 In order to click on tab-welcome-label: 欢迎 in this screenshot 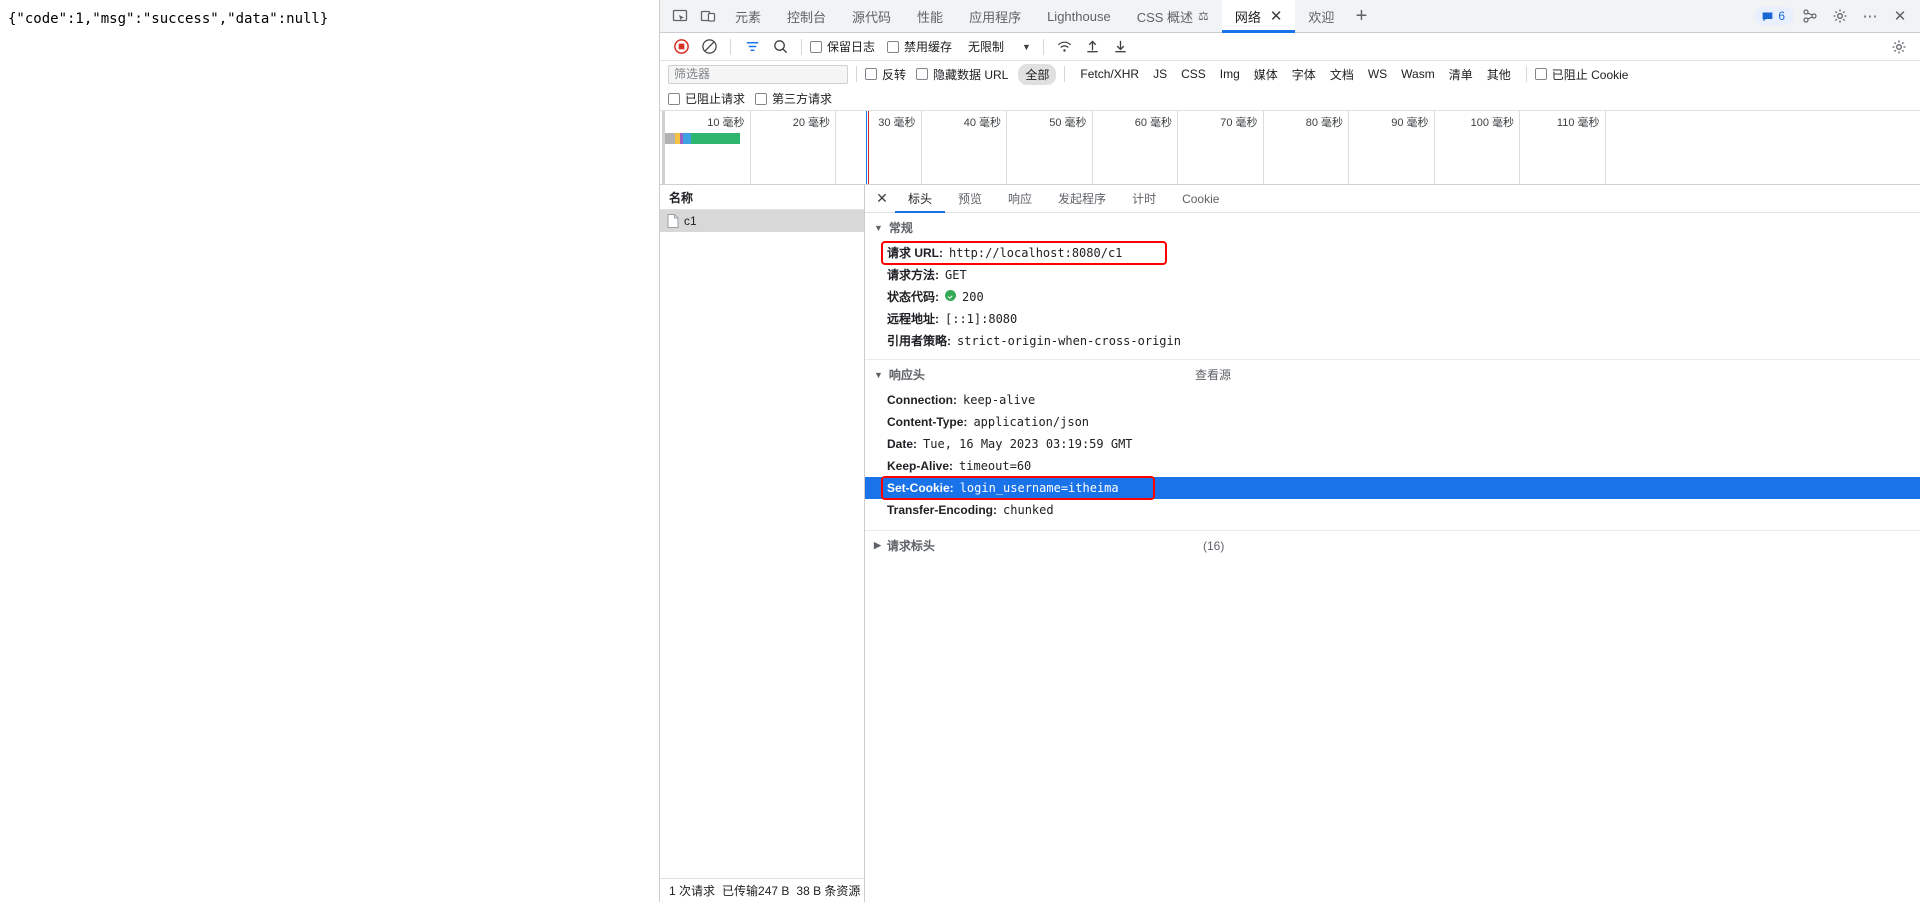, I will do `click(1321, 17)`.